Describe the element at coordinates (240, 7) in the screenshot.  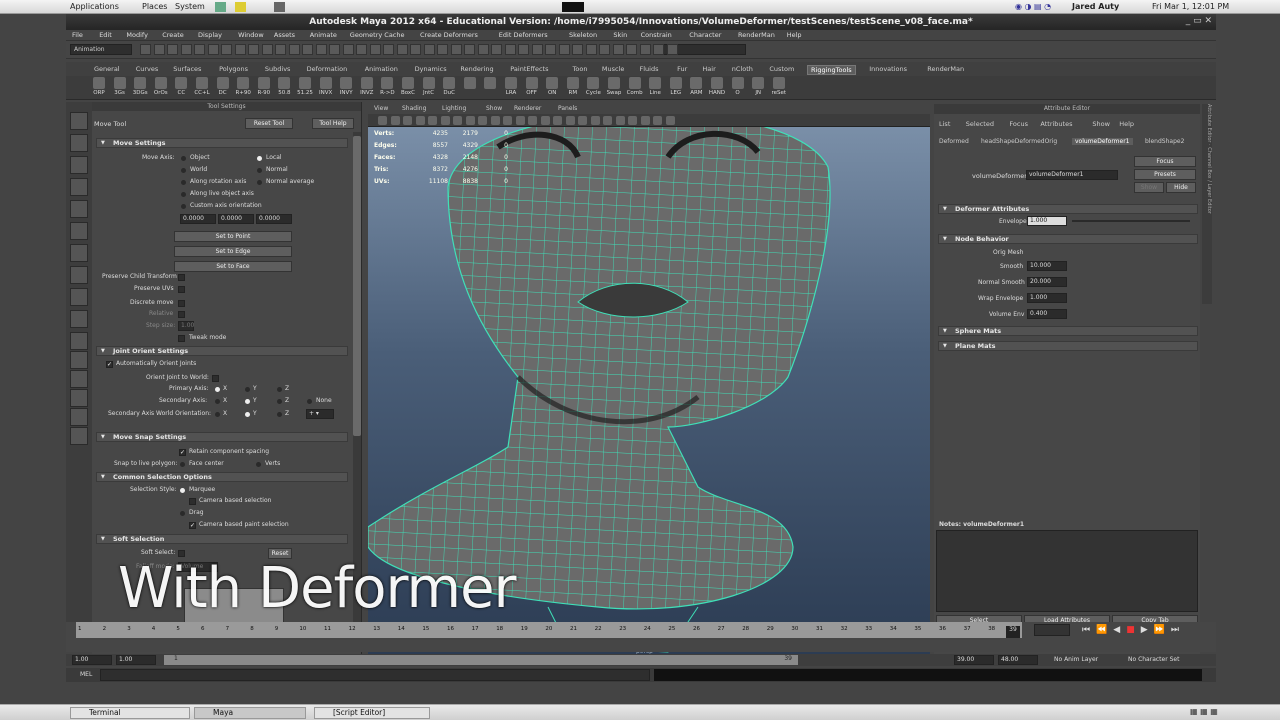
I see `notes-launcher-icon` at that location.